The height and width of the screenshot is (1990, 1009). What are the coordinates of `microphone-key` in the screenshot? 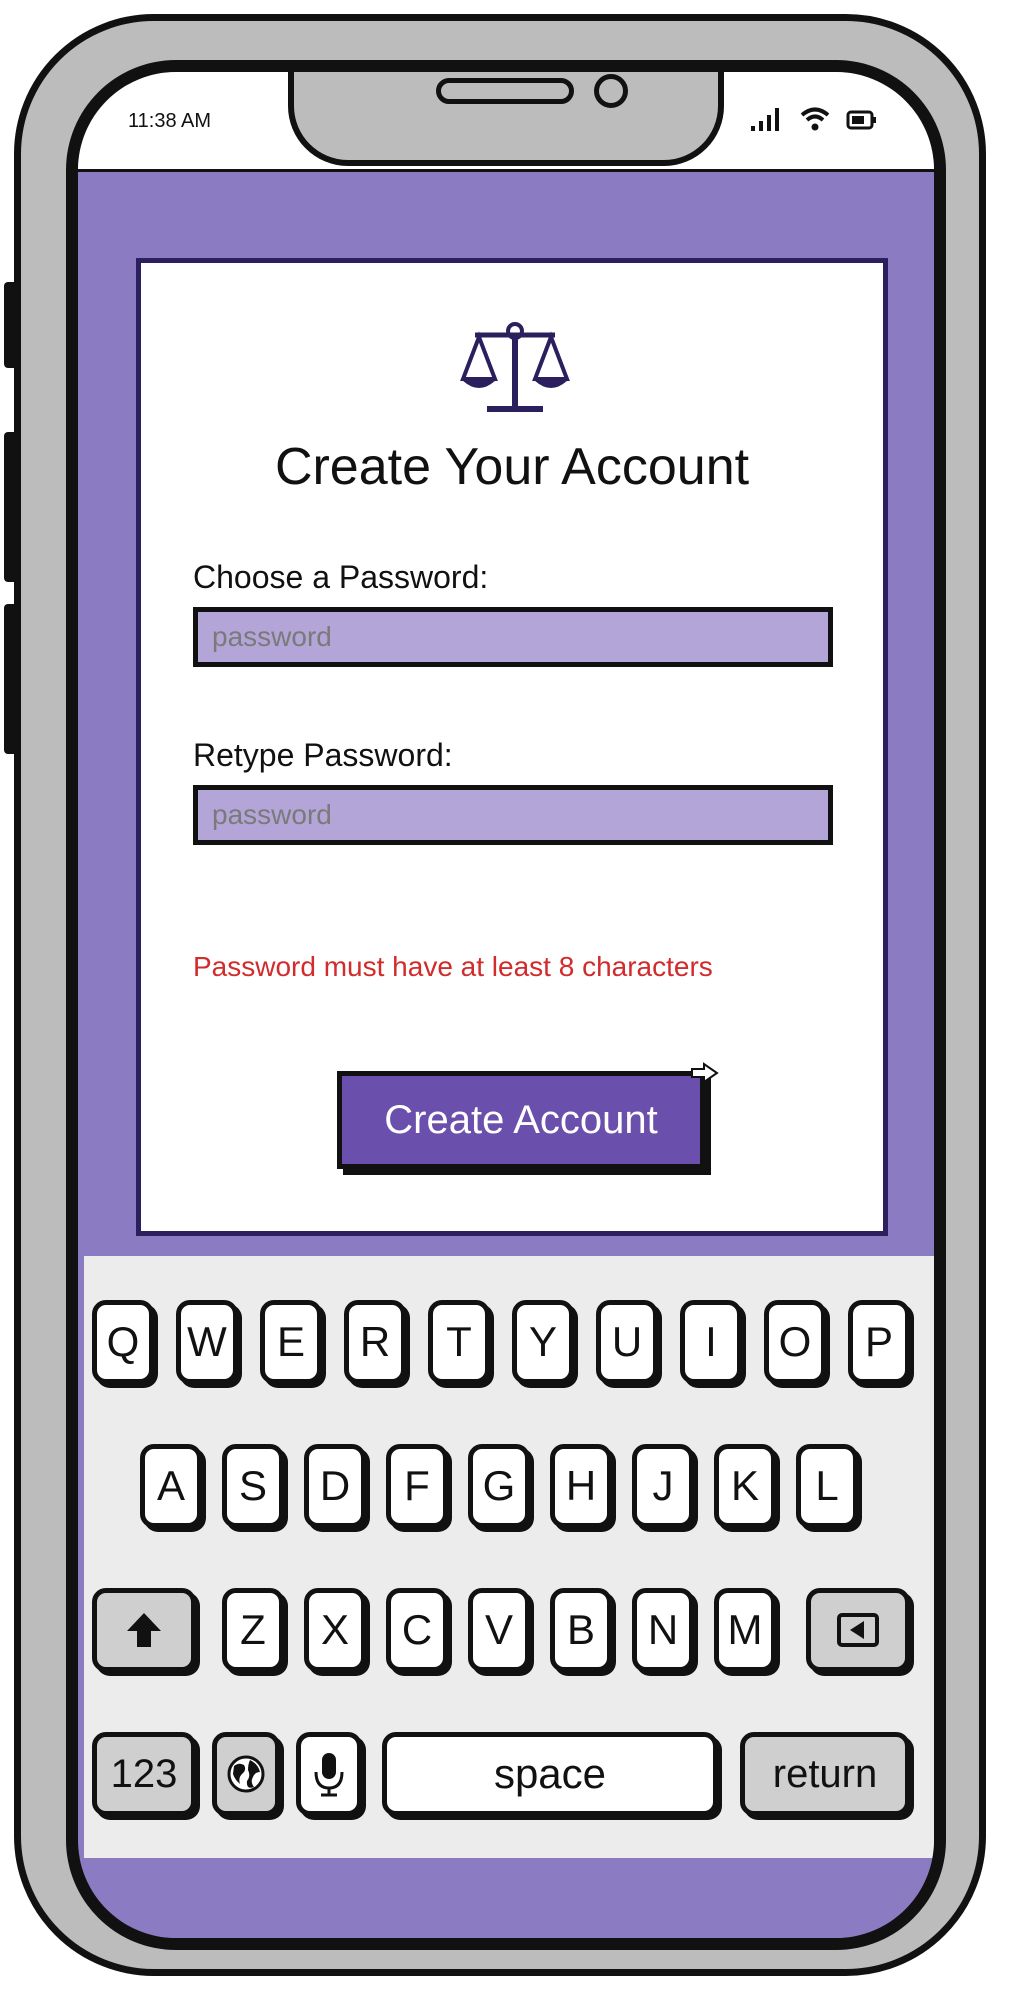 It's located at (329, 1774).